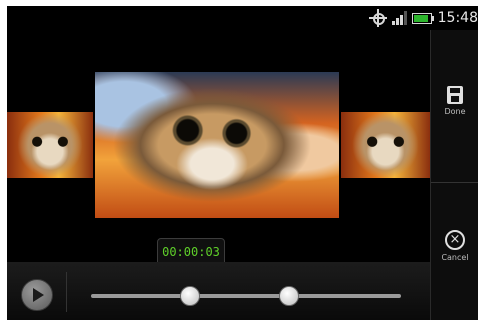  Describe the element at coordinates (399, 18) in the screenshot. I see `signal-icon` at that location.